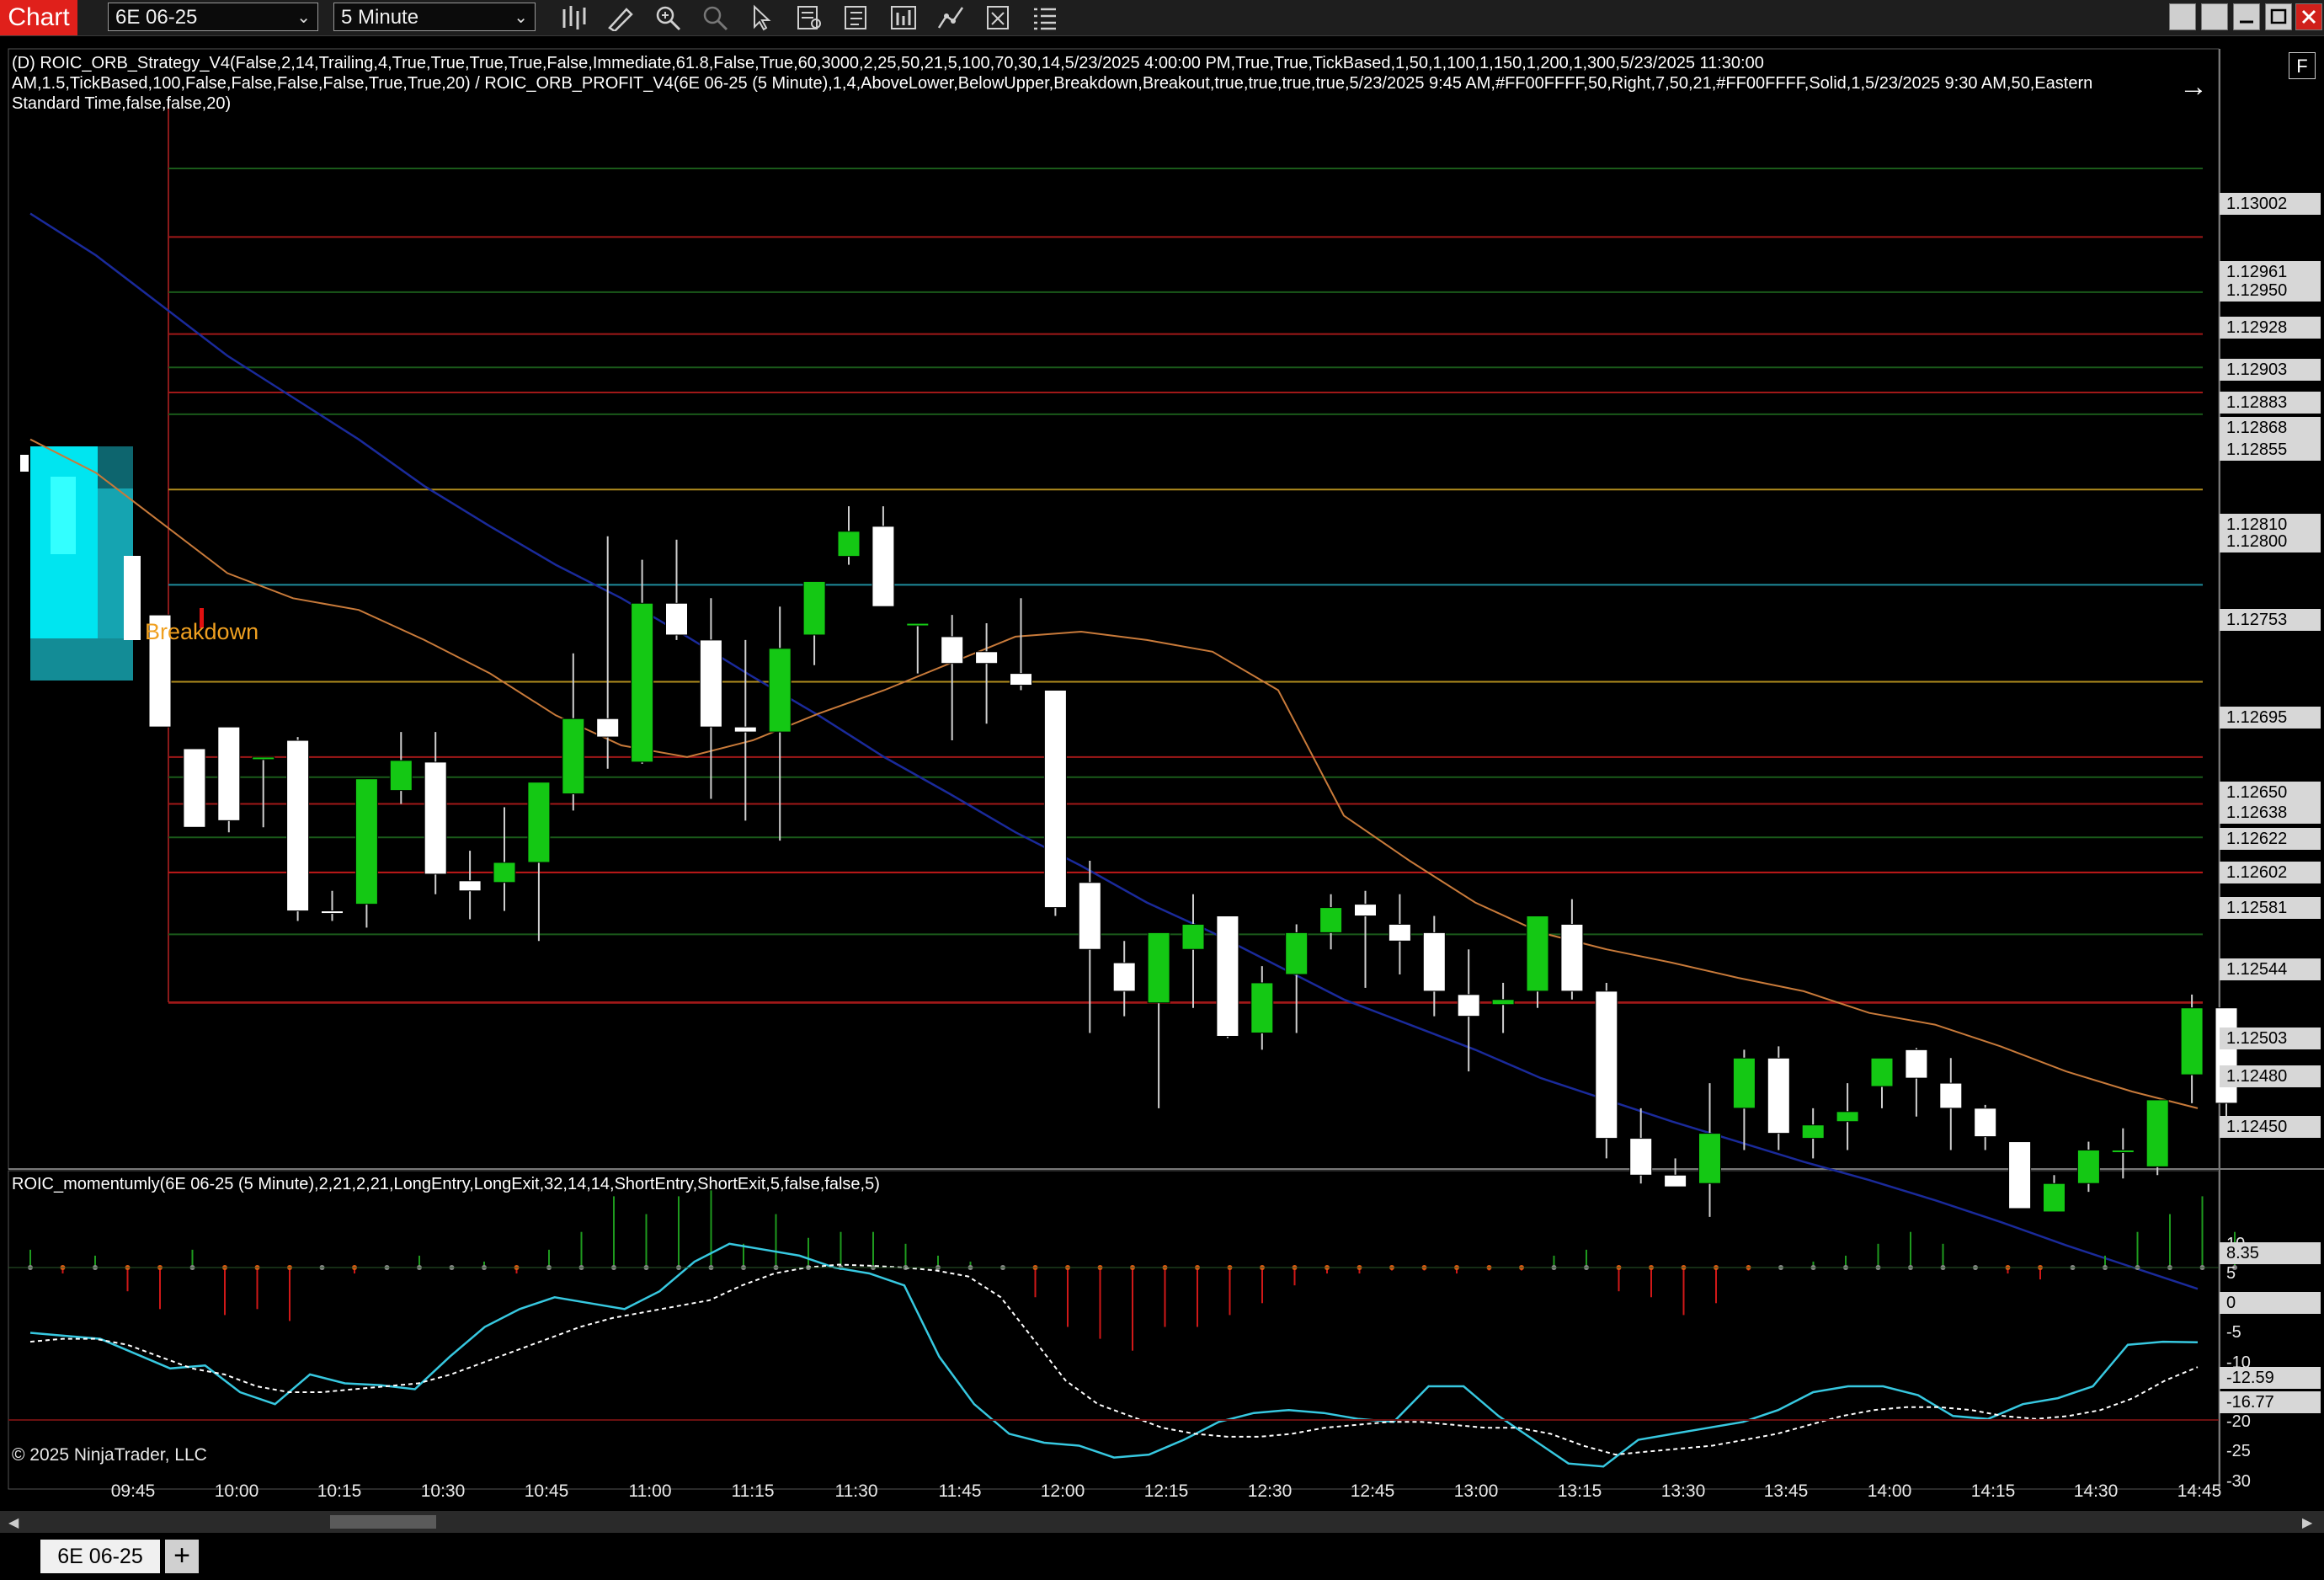  What do you see at coordinates (2238, 1451) in the screenshot?
I see `oscillator-axis-label: -25` at bounding box center [2238, 1451].